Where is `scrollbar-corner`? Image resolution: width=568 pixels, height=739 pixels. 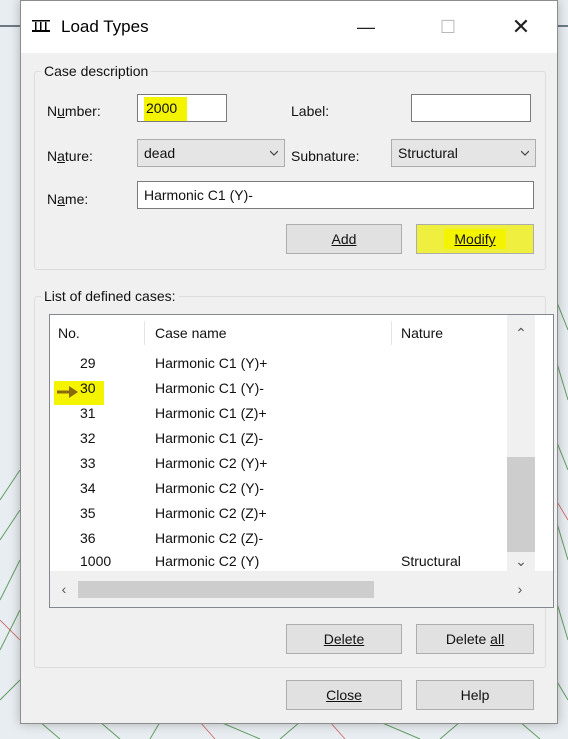
scrollbar-corner is located at coordinates (544, 589).